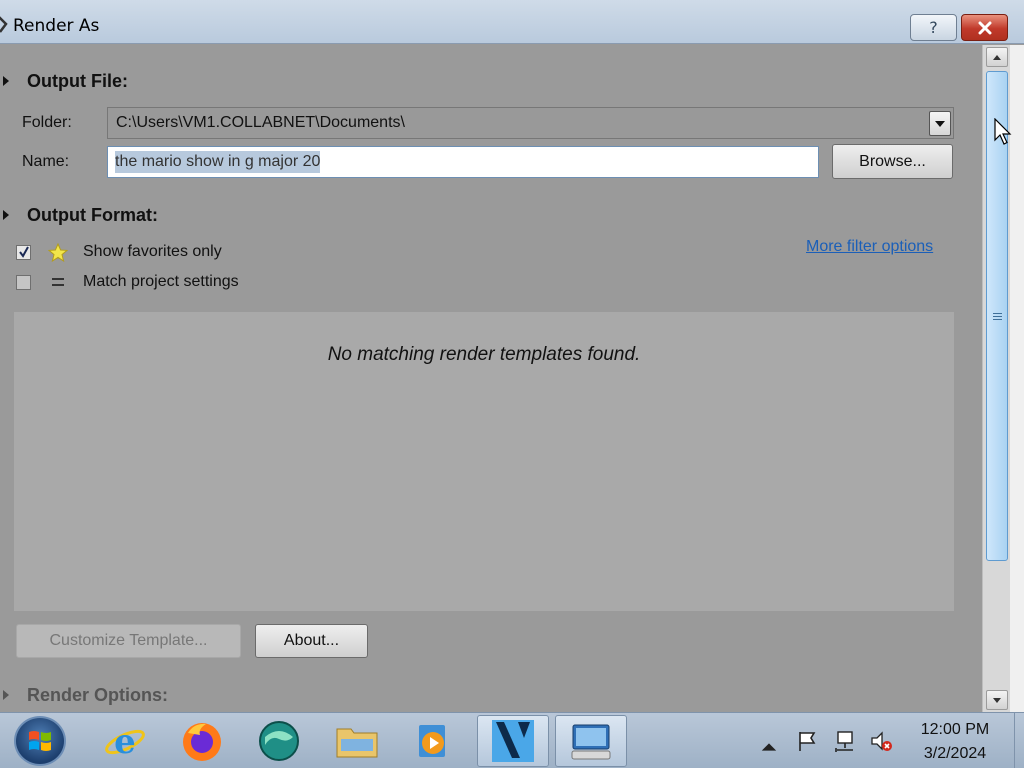 This screenshot has height=768, width=1024. I want to click on folder-value: C:\Users\VM1.COLLABNET\Documents\, so click(260, 122).